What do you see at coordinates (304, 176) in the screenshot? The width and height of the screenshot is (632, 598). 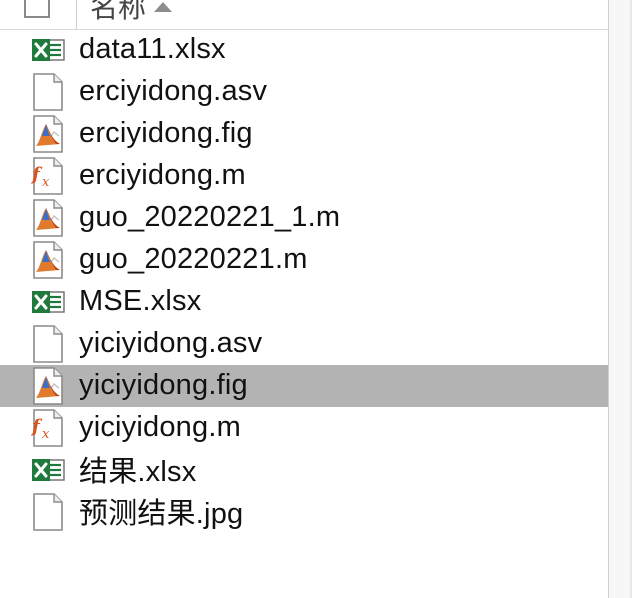 I see `file-row: f x erciyidong.m` at bounding box center [304, 176].